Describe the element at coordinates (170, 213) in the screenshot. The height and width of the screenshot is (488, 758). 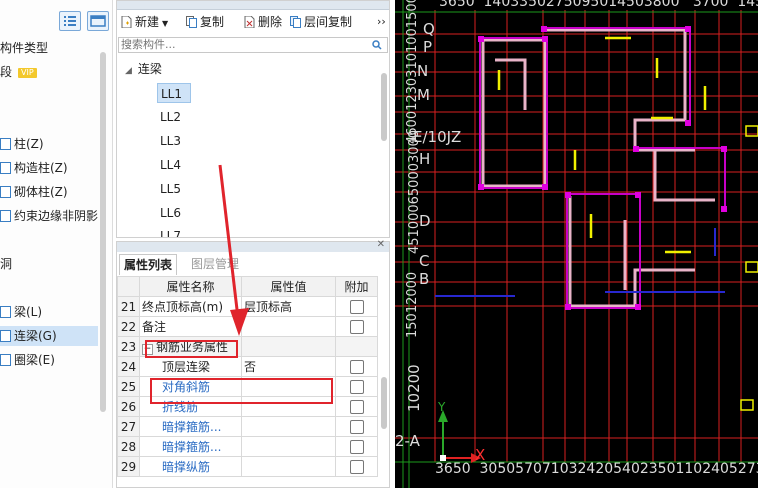
I see `tree-item-ll6: LL6` at that location.